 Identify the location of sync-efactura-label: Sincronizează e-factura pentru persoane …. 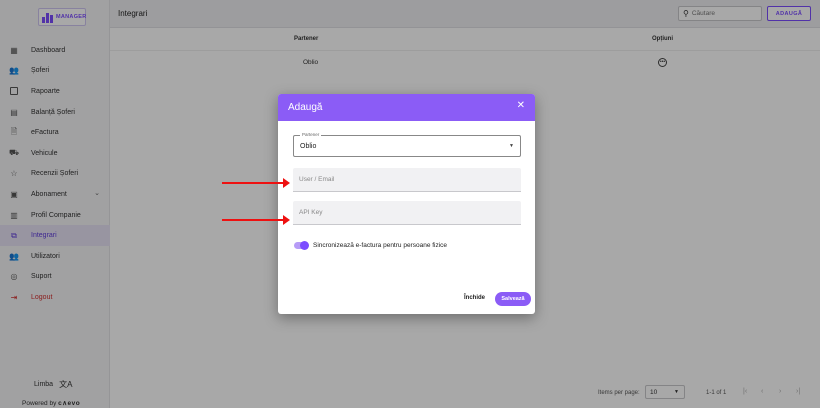
(380, 245).